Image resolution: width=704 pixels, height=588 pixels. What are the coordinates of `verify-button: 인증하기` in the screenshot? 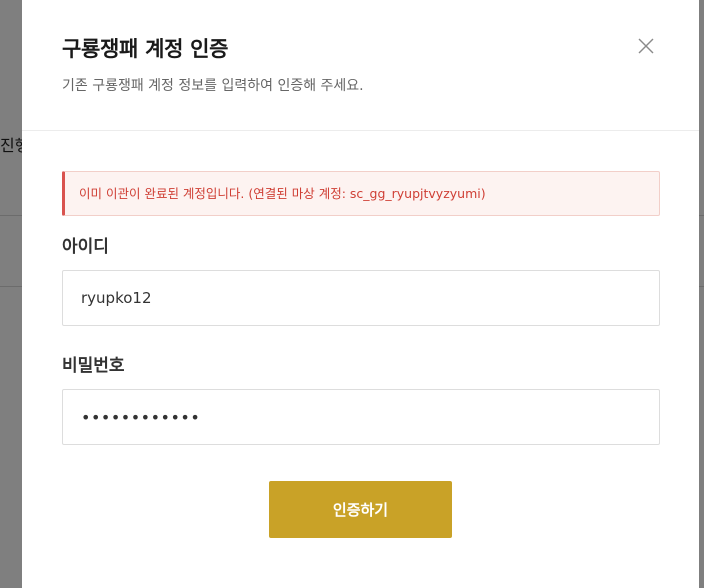 It's located at (360, 509).